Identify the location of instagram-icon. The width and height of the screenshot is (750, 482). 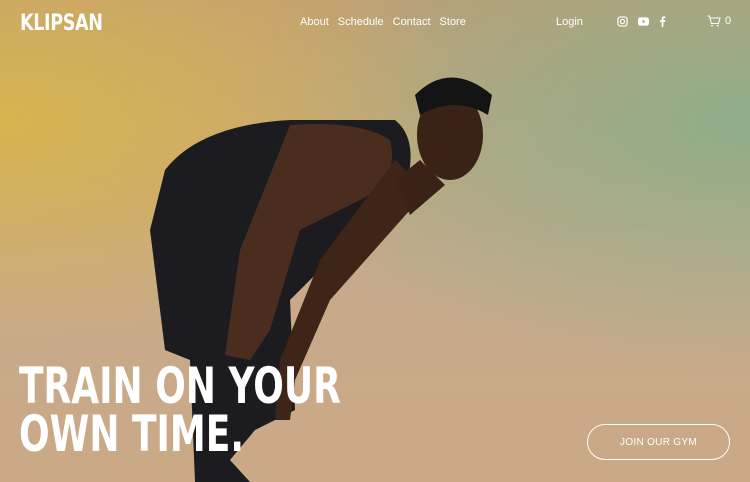
(622, 21).